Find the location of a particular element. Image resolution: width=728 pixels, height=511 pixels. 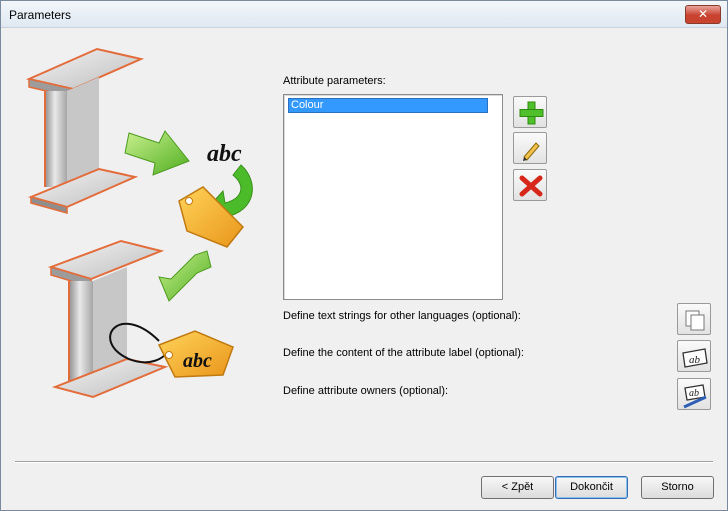

add-icon is located at coordinates (531, 113).